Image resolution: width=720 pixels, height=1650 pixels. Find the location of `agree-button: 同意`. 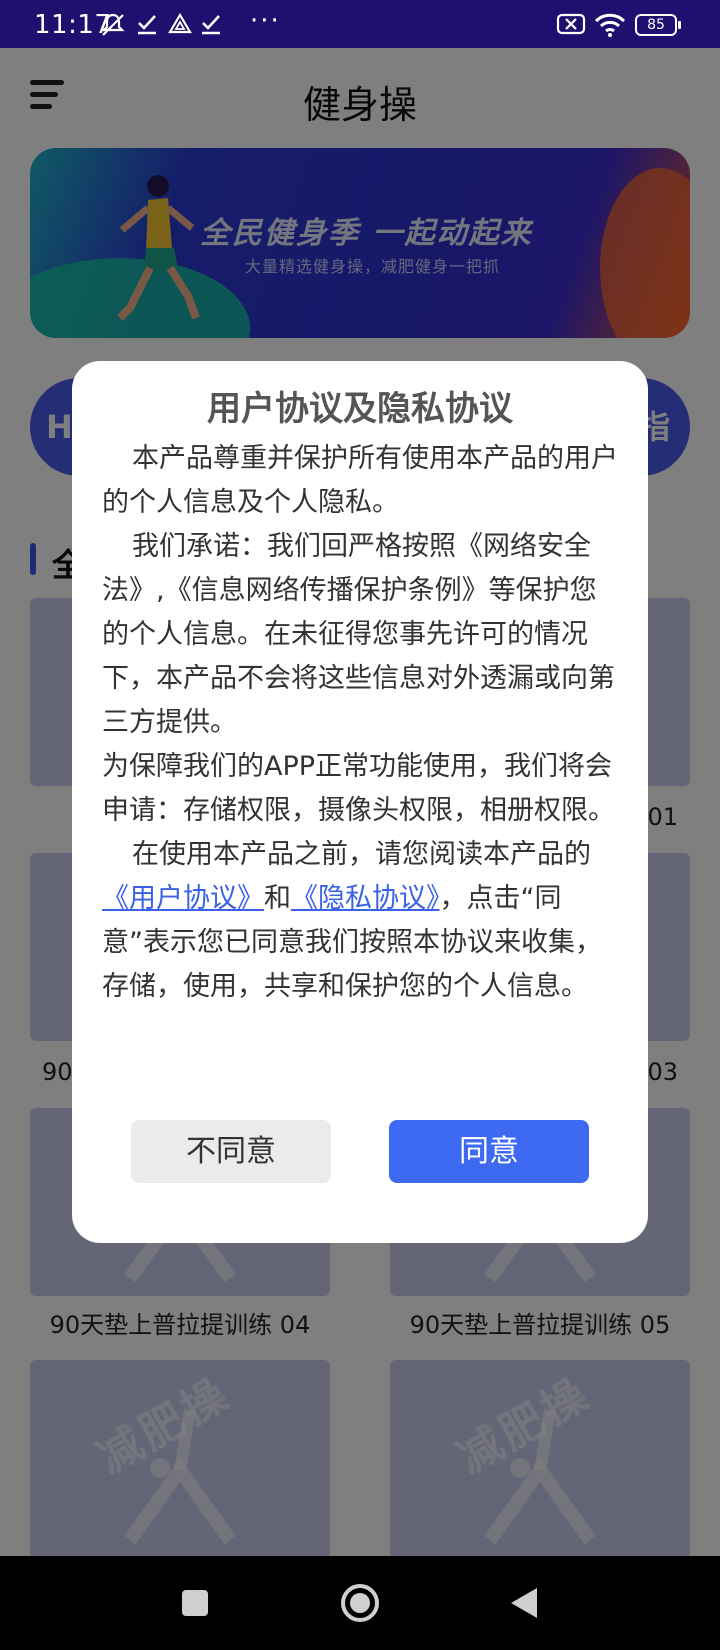

agree-button: 同意 is located at coordinates (489, 1151).